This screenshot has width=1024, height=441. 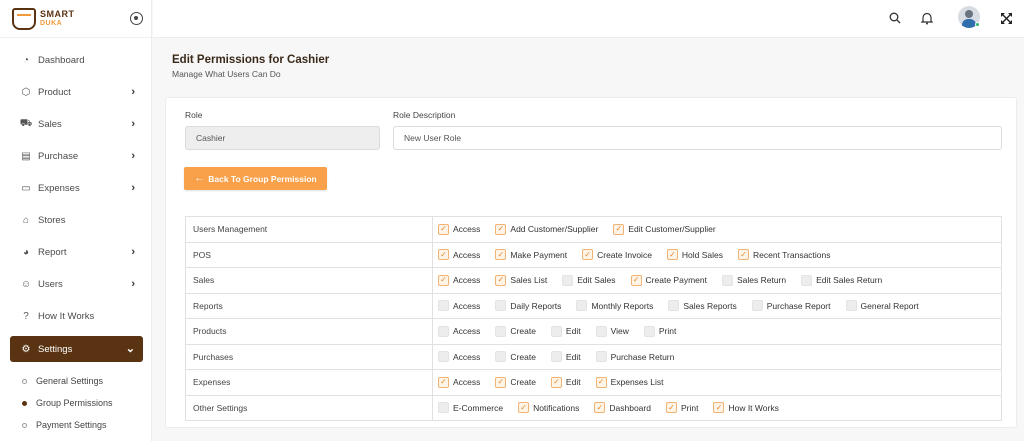 What do you see at coordinates (927, 18) in the screenshot?
I see `bell-icon` at bounding box center [927, 18].